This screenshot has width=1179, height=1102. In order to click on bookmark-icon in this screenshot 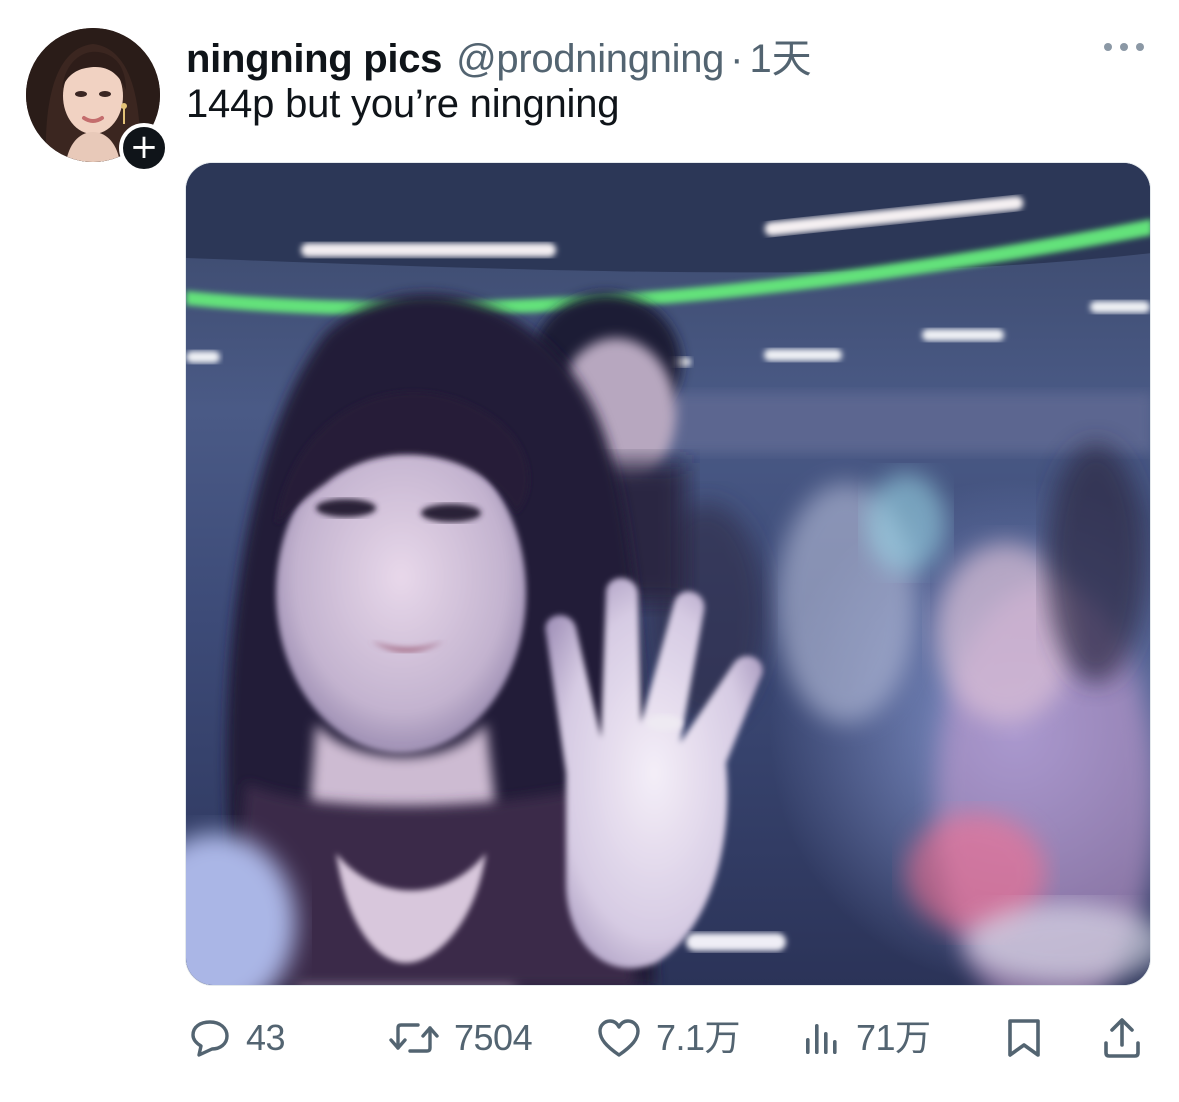, I will do `click(1031, 1038)`.